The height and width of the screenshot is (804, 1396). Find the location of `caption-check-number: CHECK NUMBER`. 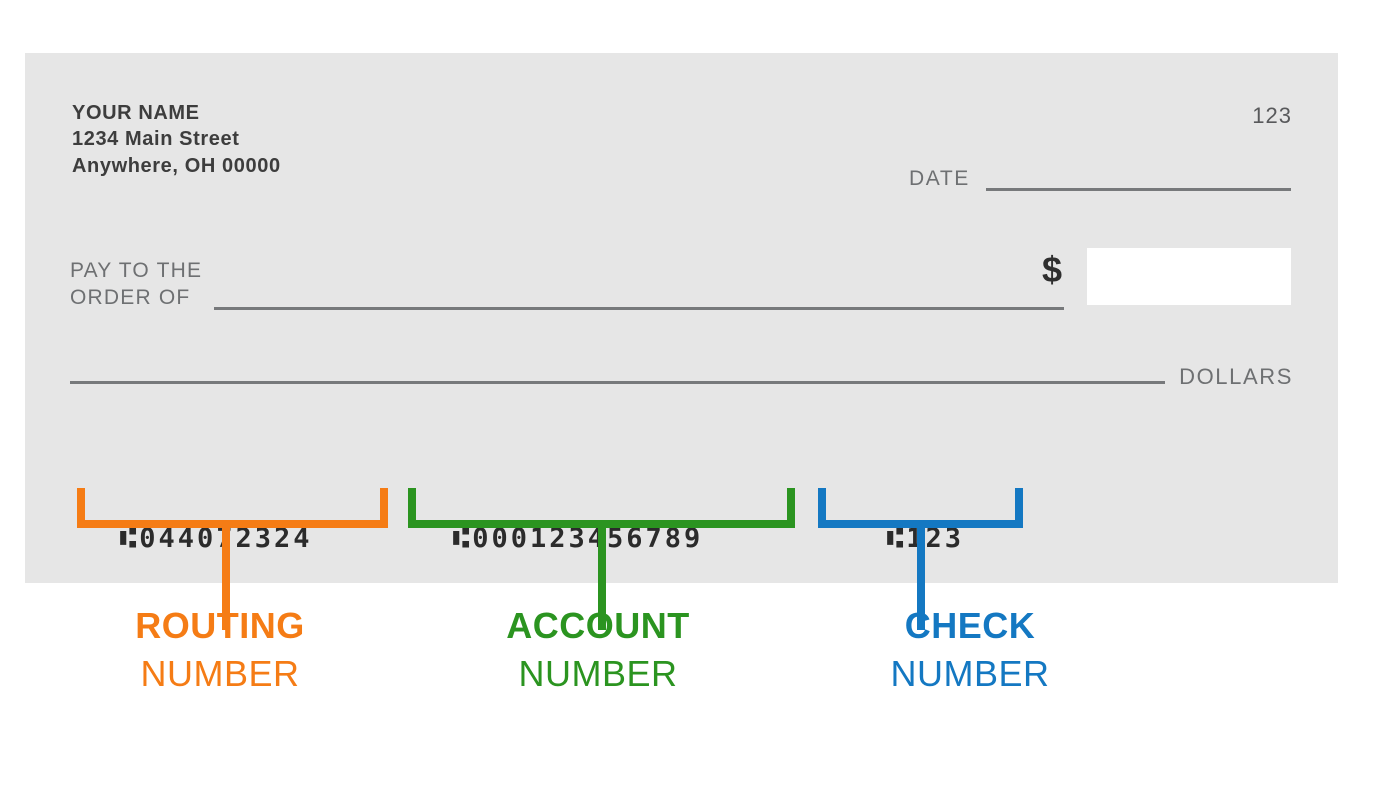

caption-check-number: CHECK NUMBER is located at coordinates (970, 650).